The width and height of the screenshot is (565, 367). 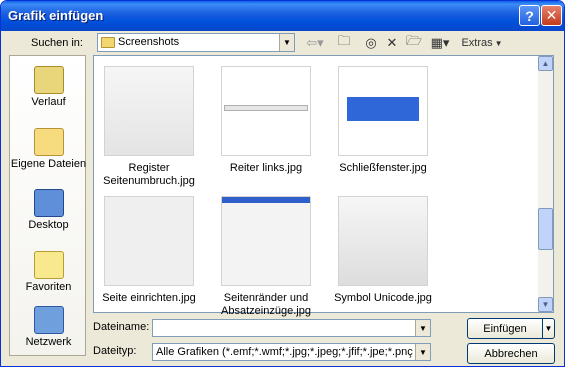 I want to click on file-item: Register Seitenumbruch.jpg, so click(x=149, y=127).